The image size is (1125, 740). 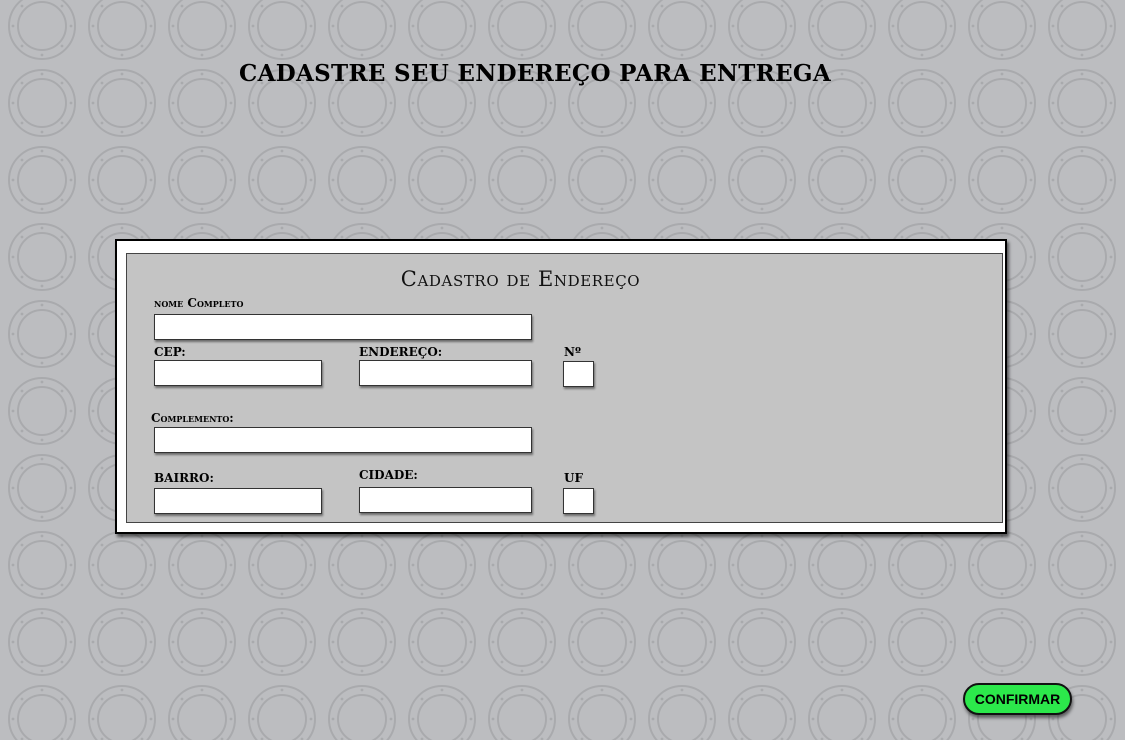 What do you see at coordinates (520, 279) in the screenshot?
I see `form-title: Cadastro de Endereço` at bounding box center [520, 279].